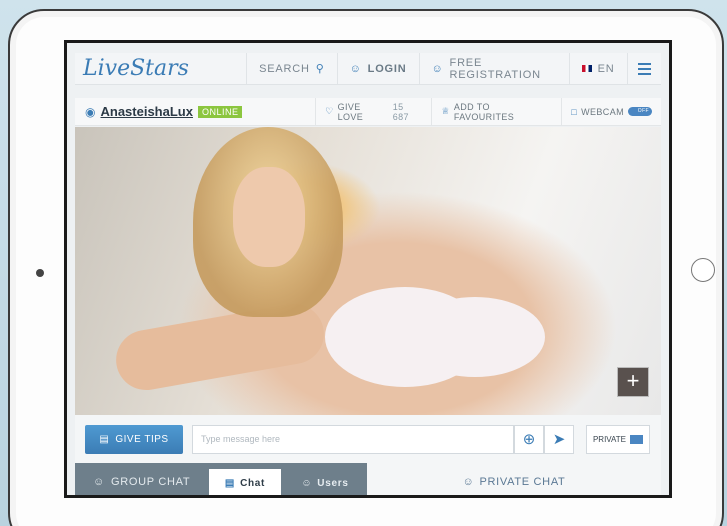 This screenshot has height=526, width=727. Describe the element at coordinates (195, 111) in the screenshot. I see `model-profile: ◉ AnasteishaLux ONLINE` at that location.